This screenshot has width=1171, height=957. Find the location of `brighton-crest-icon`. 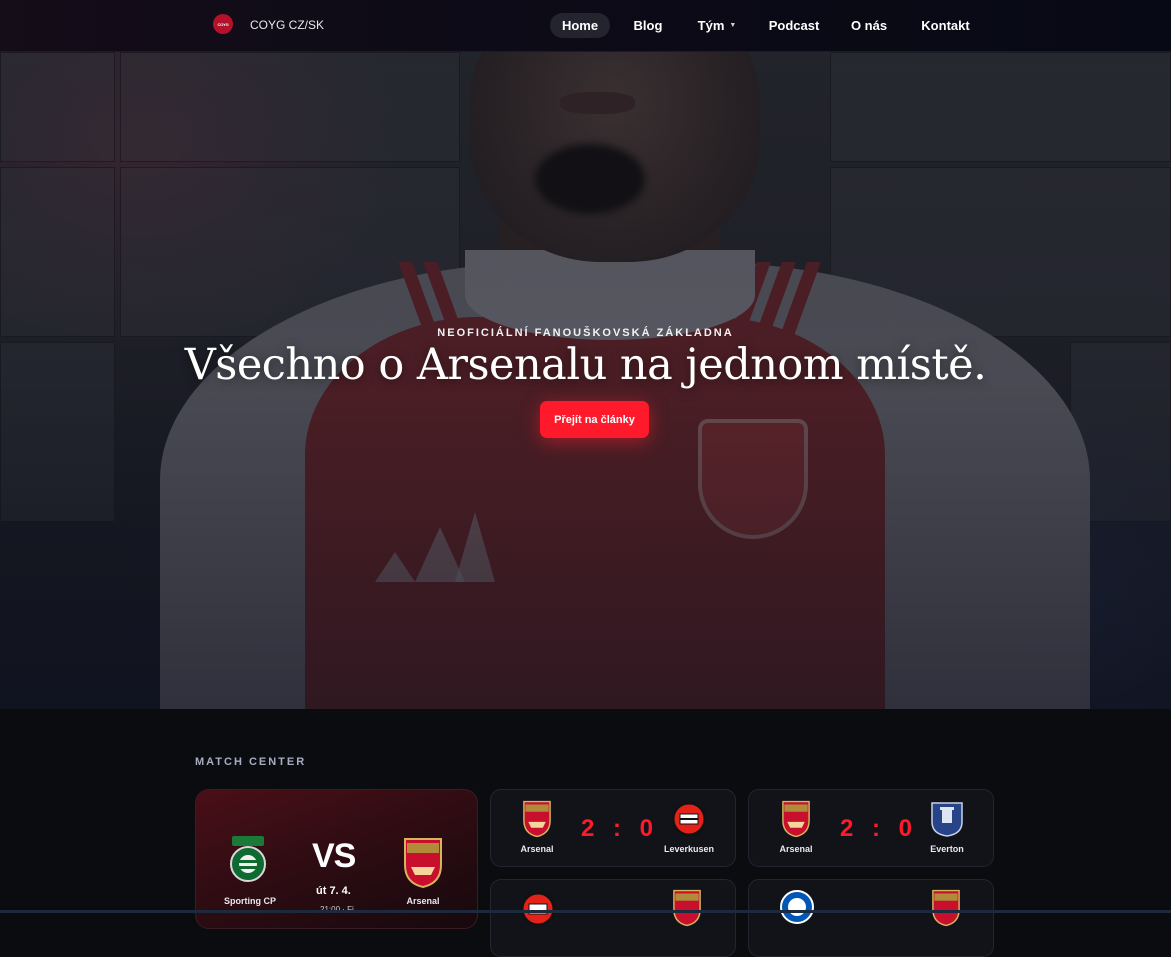

brighton-crest-icon is located at coordinates (797, 907).